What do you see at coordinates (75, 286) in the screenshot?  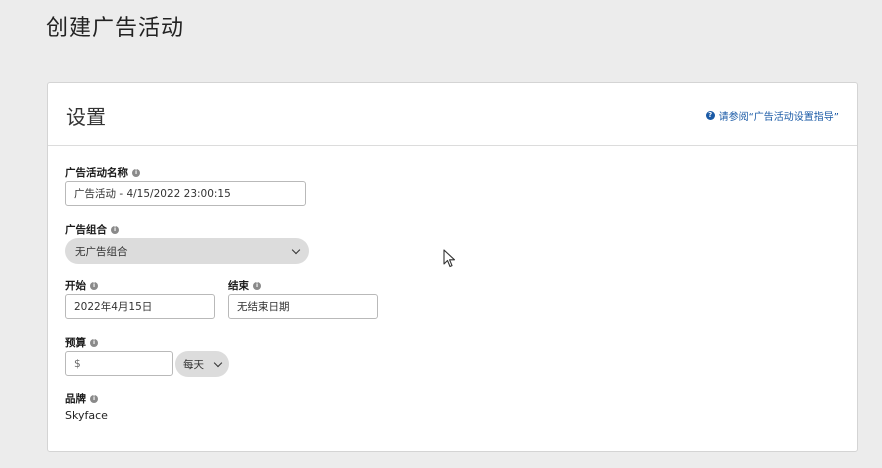 I see `start-label-text: 开始` at bounding box center [75, 286].